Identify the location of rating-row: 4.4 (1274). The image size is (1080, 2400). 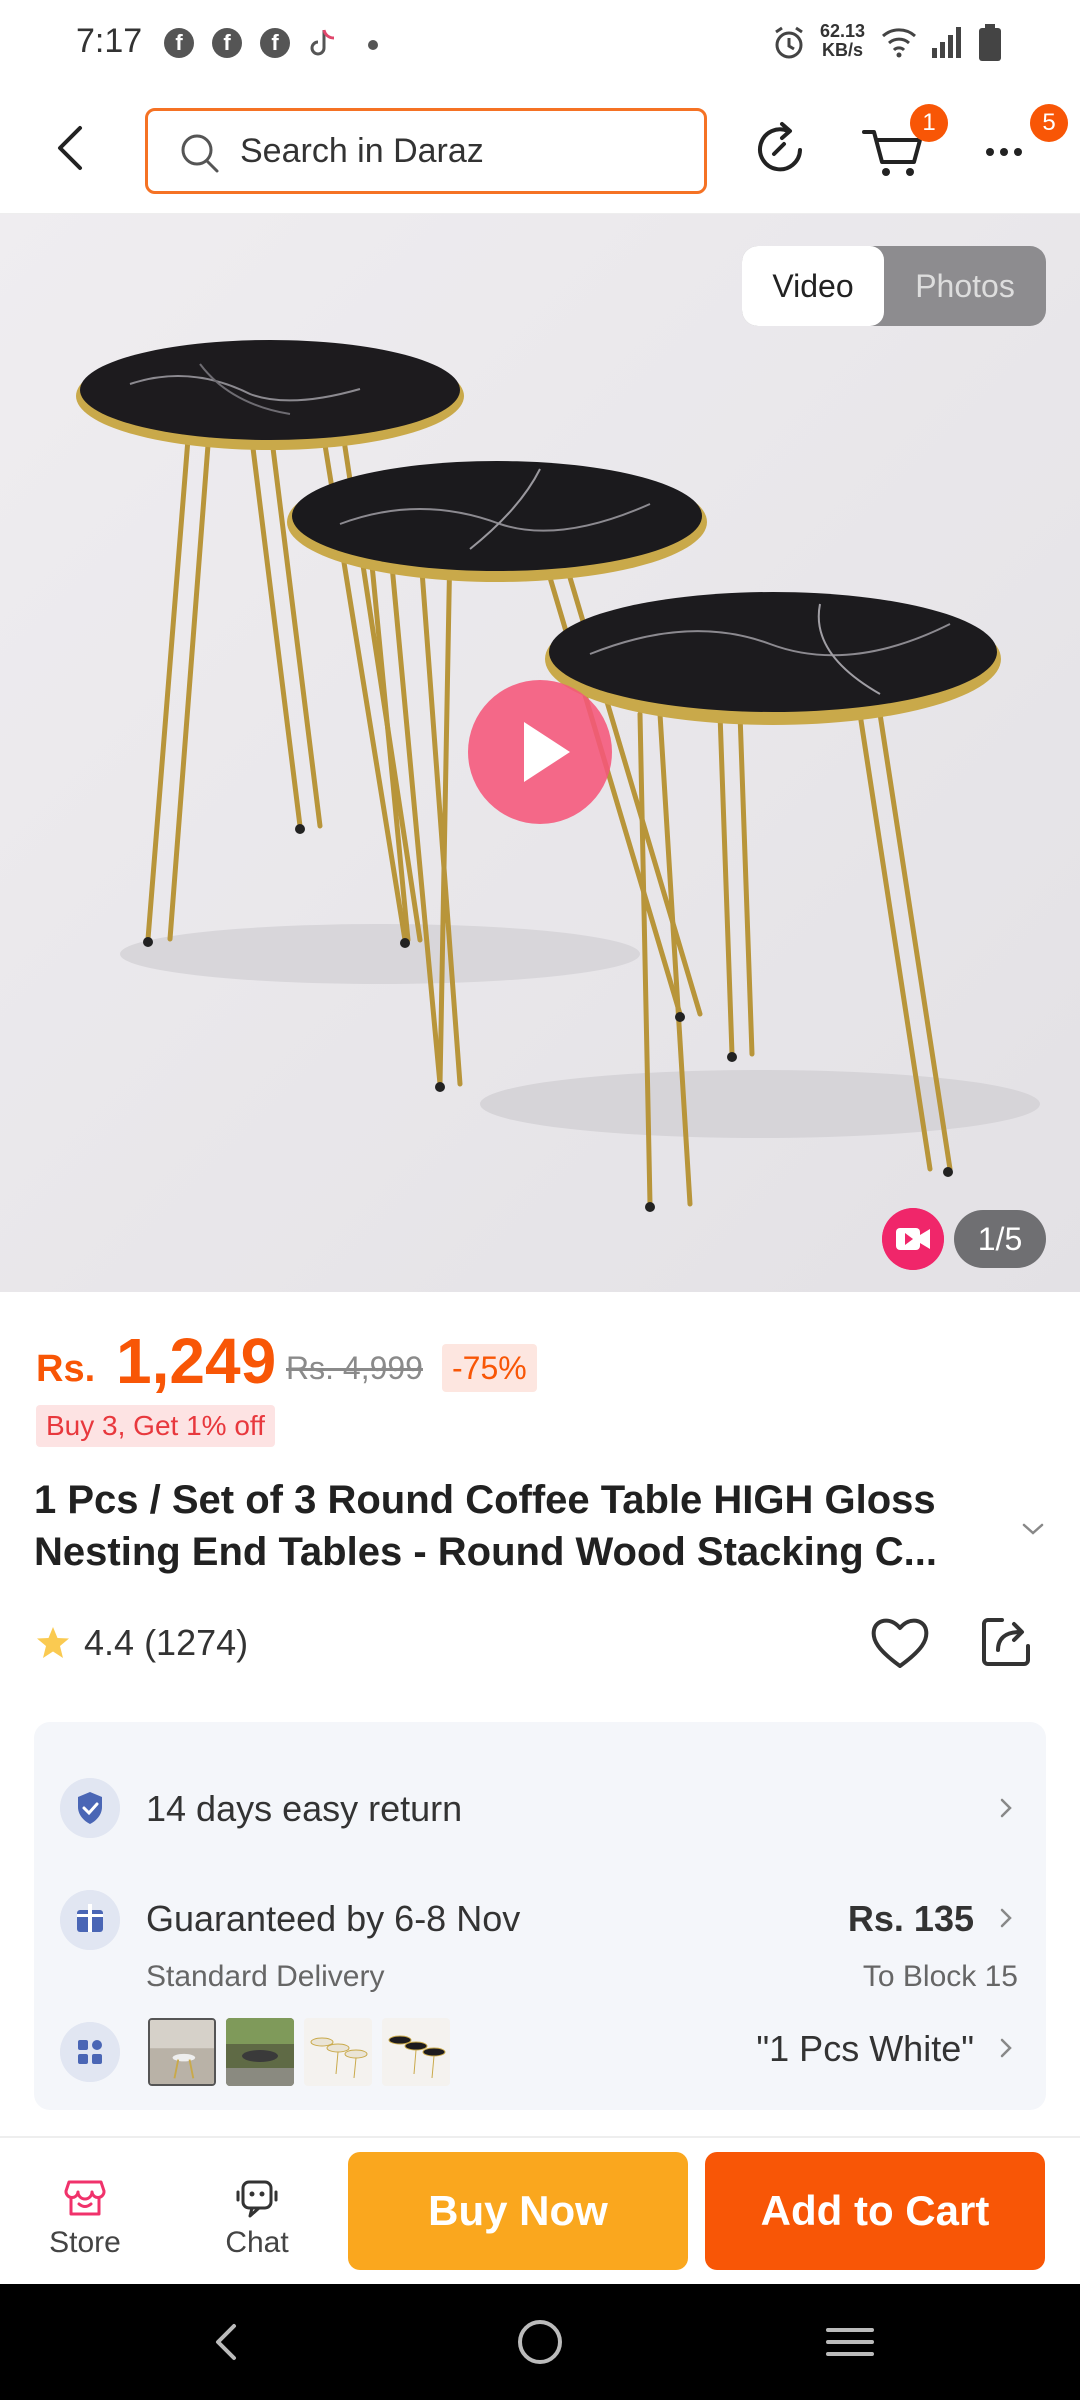
(539, 1642).